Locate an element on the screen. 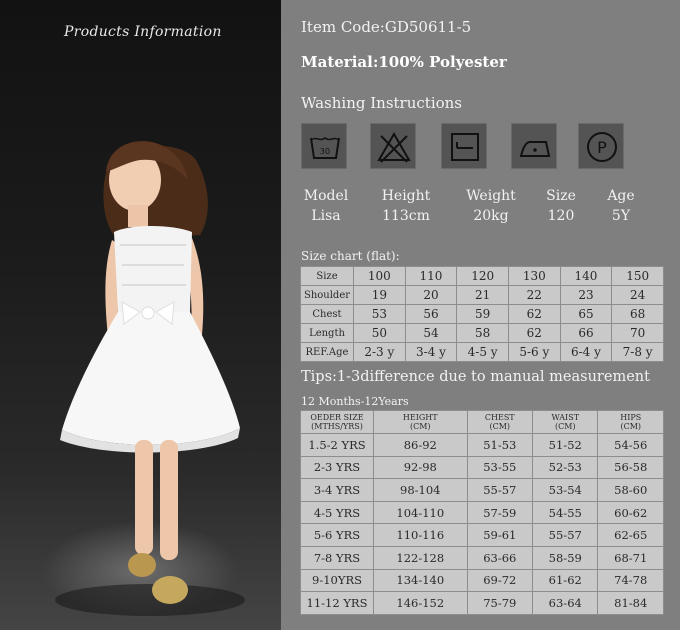 Image resolution: width=680 pixels, height=630 pixels. table-cell: 63-64 is located at coordinates (565, 603).